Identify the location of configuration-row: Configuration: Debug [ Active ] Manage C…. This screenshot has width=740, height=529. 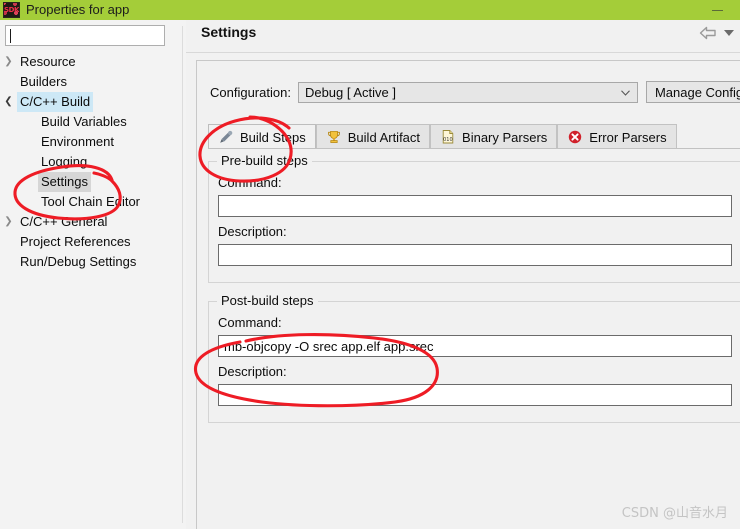
(475, 92).